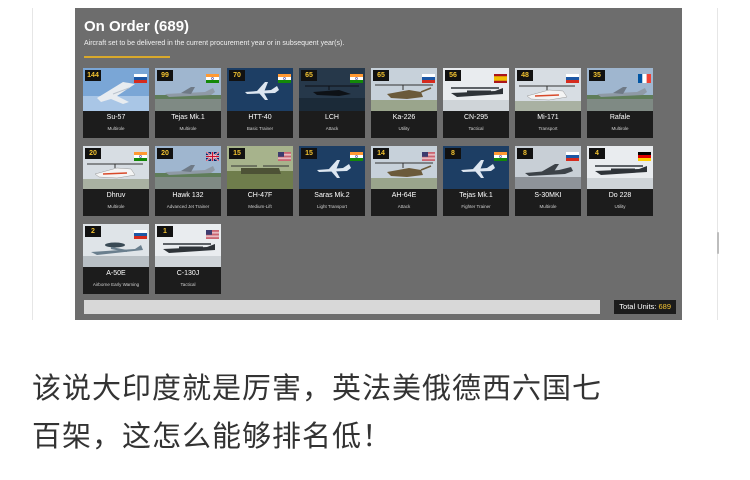  I want to click on scroll-track, so click(342, 307).